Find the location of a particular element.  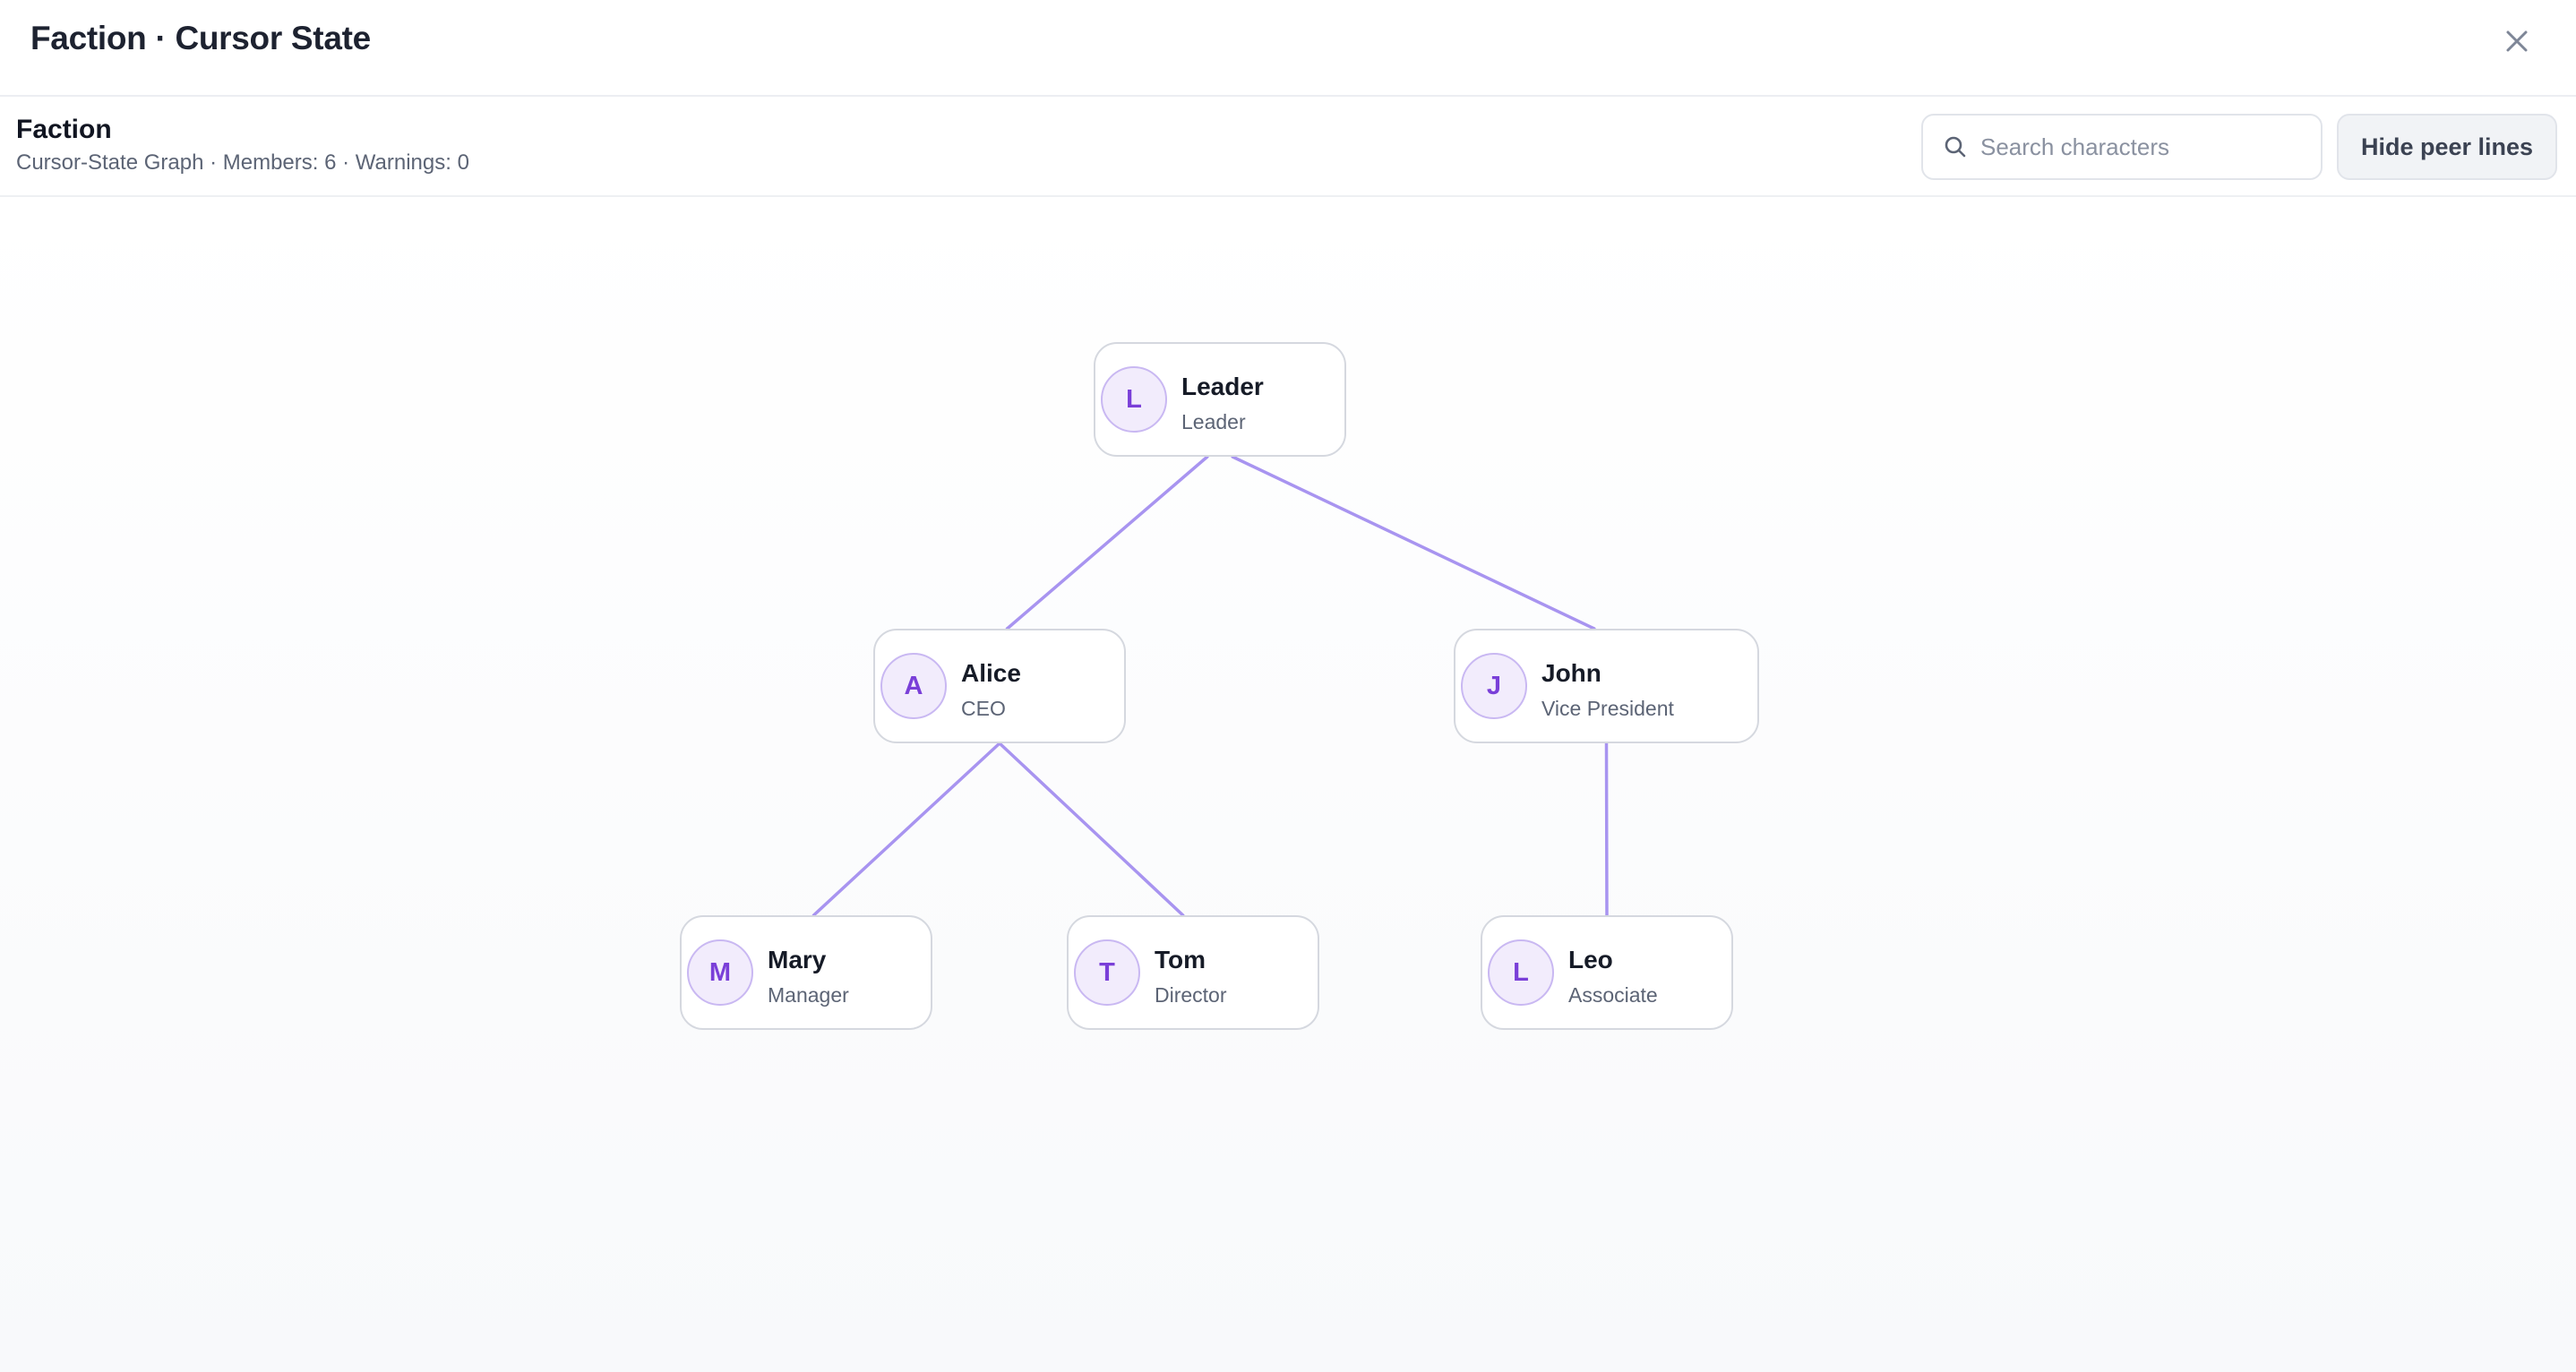

node-leo: L Leo Associate is located at coordinates (1607, 972).